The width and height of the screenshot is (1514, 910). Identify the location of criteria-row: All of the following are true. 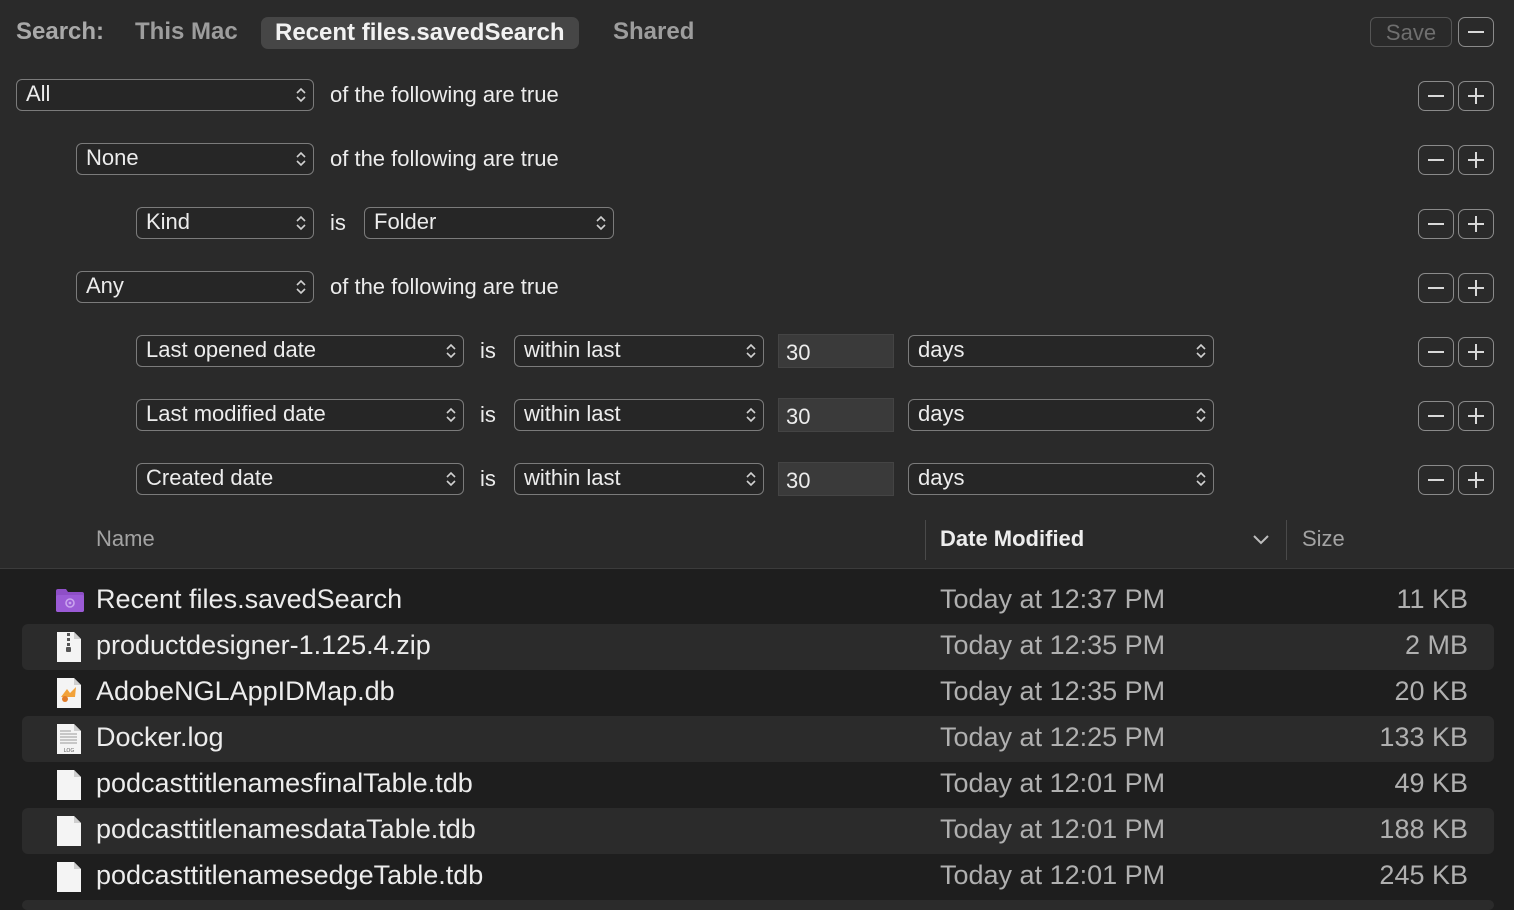
(757, 96).